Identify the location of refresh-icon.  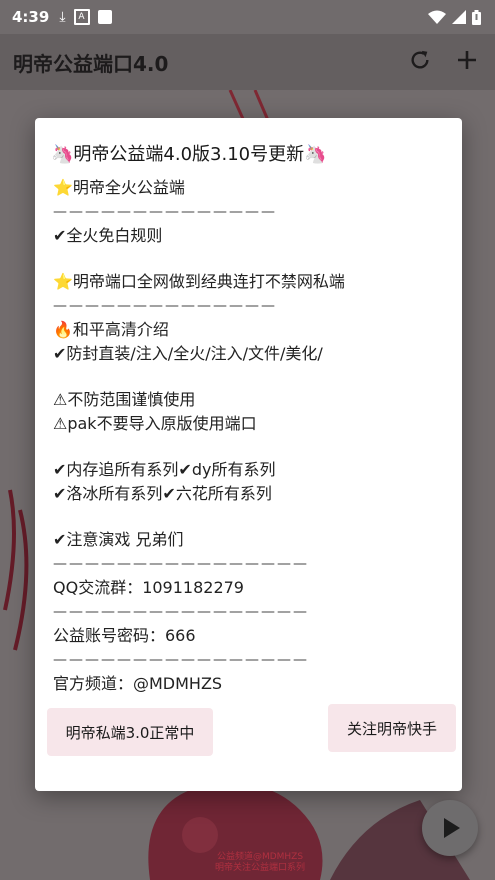
(420, 62).